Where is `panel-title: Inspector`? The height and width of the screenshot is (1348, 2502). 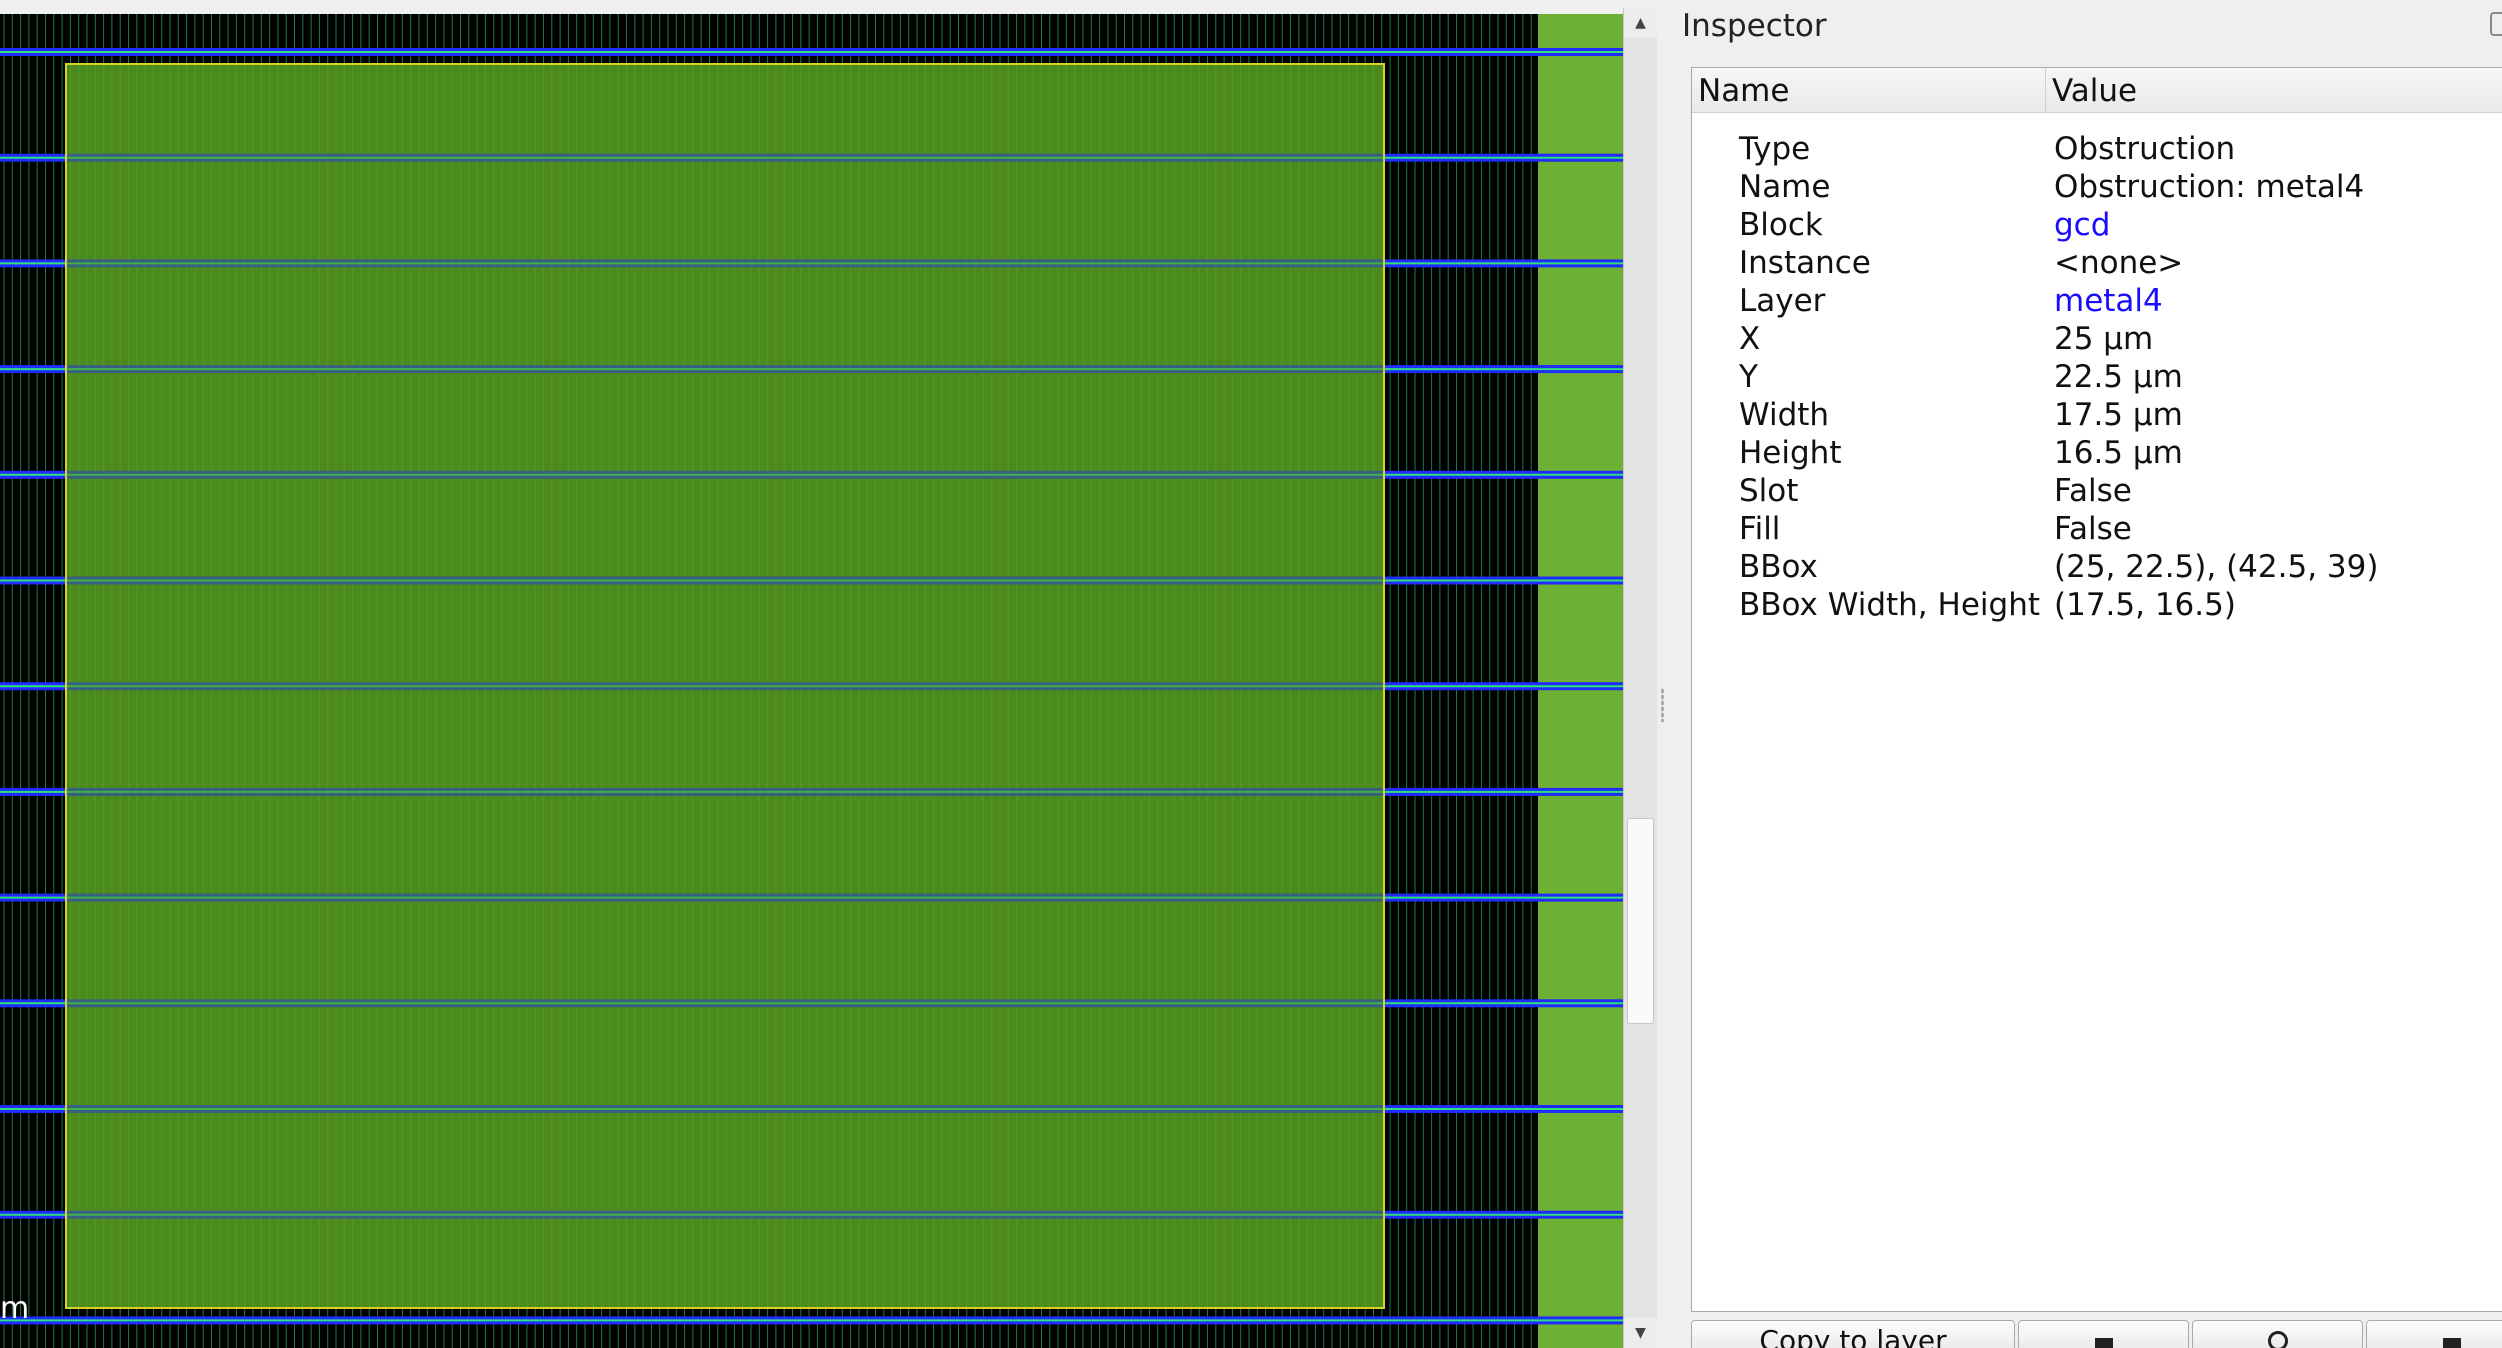
panel-title: Inspector is located at coordinates (1754, 26).